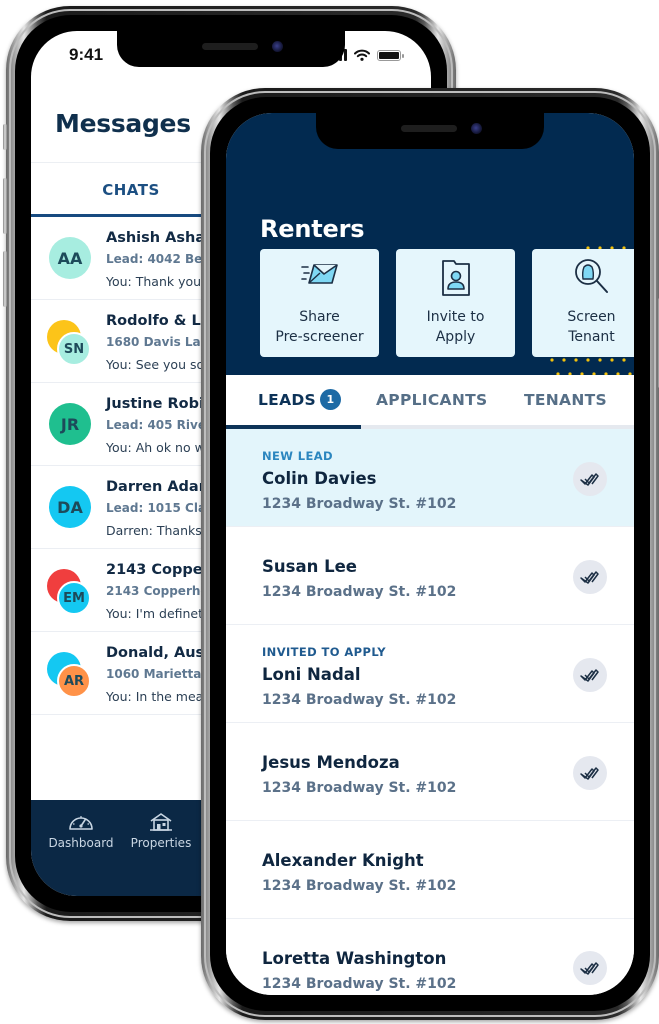 The height and width of the screenshot is (1024, 659). I want to click on lead-name: Loni Nadal, so click(311, 674).